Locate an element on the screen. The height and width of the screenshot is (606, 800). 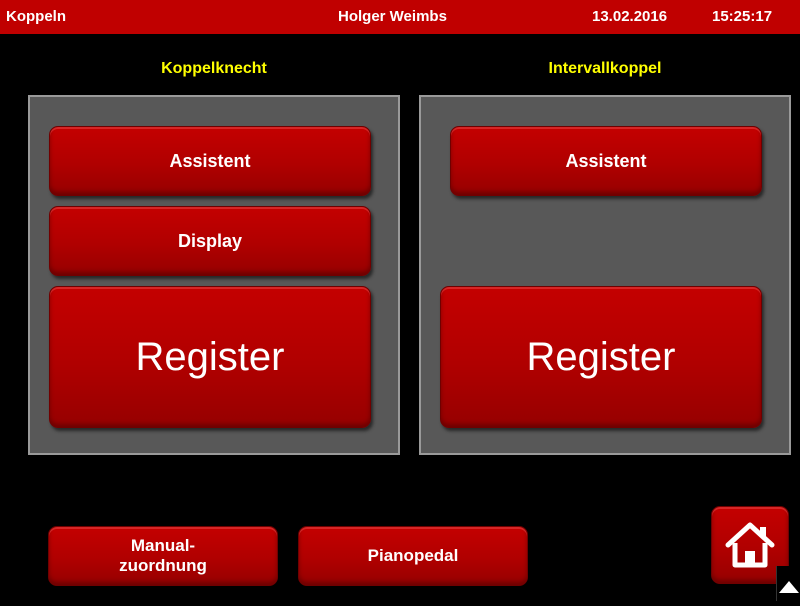
koppelknecht-display-button: Display is located at coordinates (210, 241).